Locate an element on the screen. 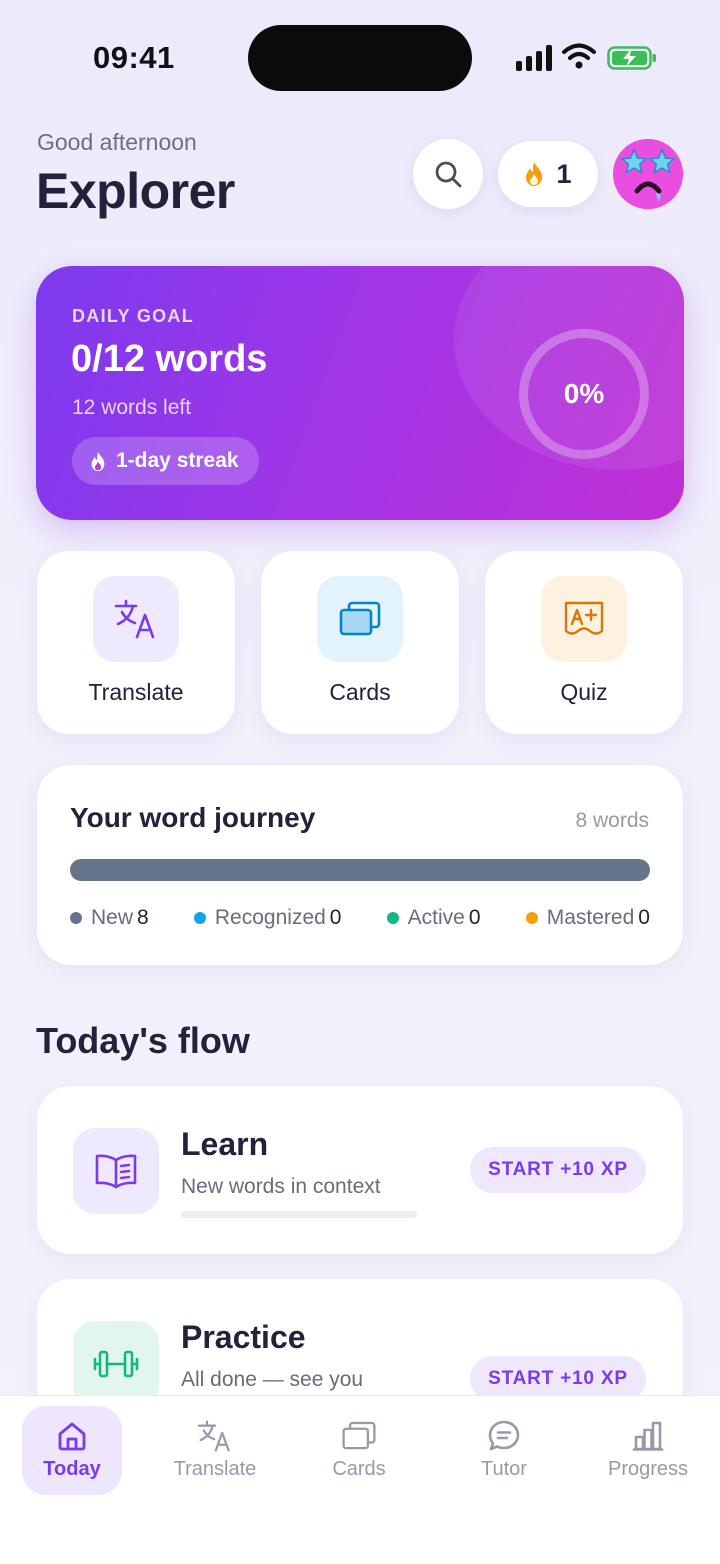 This screenshot has width=720, height=1564. quiz-icon is located at coordinates (584, 619).